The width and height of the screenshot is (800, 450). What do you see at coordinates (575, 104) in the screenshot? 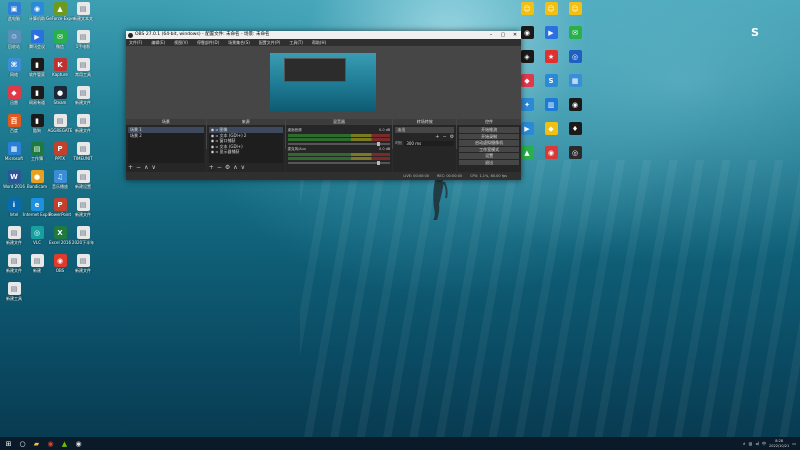
I see `desktop-icon: ◉` at bounding box center [575, 104].